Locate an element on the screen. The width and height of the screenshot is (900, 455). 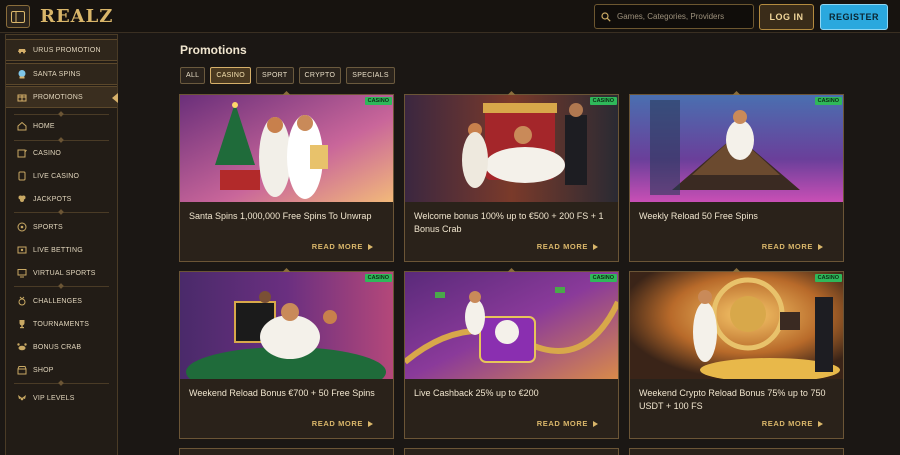
promo-title: Weekly Reload 50 Free Spins is located at coordinates (698, 216).